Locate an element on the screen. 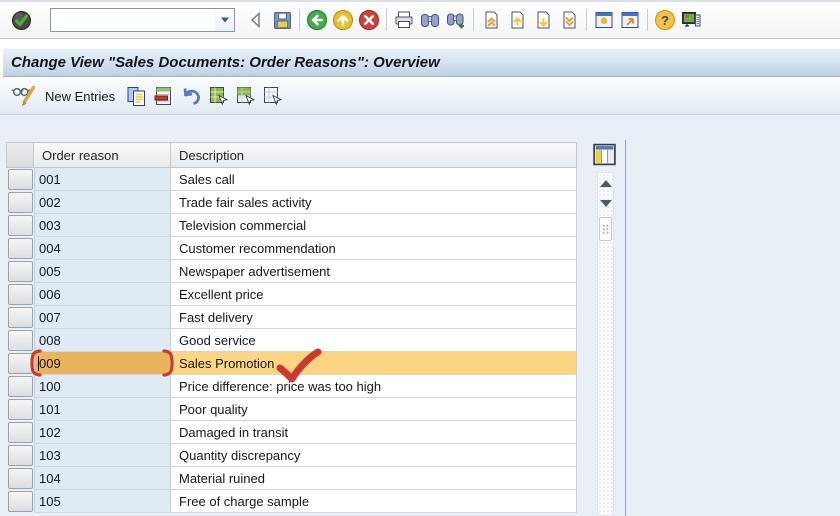 This screenshot has height=516, width=840. table-row: 009 Sales Promotion is located at coordinates (291, 363).